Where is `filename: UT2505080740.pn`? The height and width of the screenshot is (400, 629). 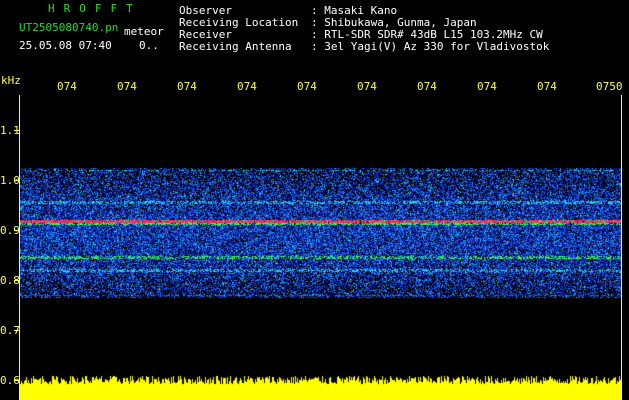
filename: UT2505080740.pn is located at coordinates (69, 27).